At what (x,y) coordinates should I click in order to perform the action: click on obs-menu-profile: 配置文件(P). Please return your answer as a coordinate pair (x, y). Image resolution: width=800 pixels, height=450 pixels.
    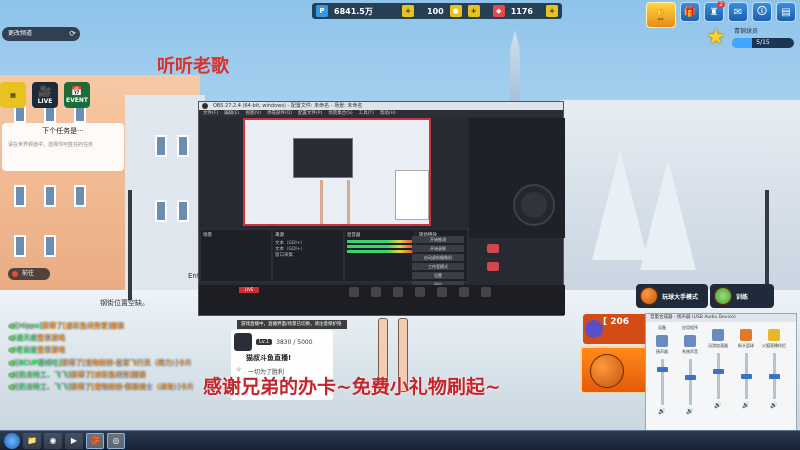
    Looking at the image, I should click on (310, 113).